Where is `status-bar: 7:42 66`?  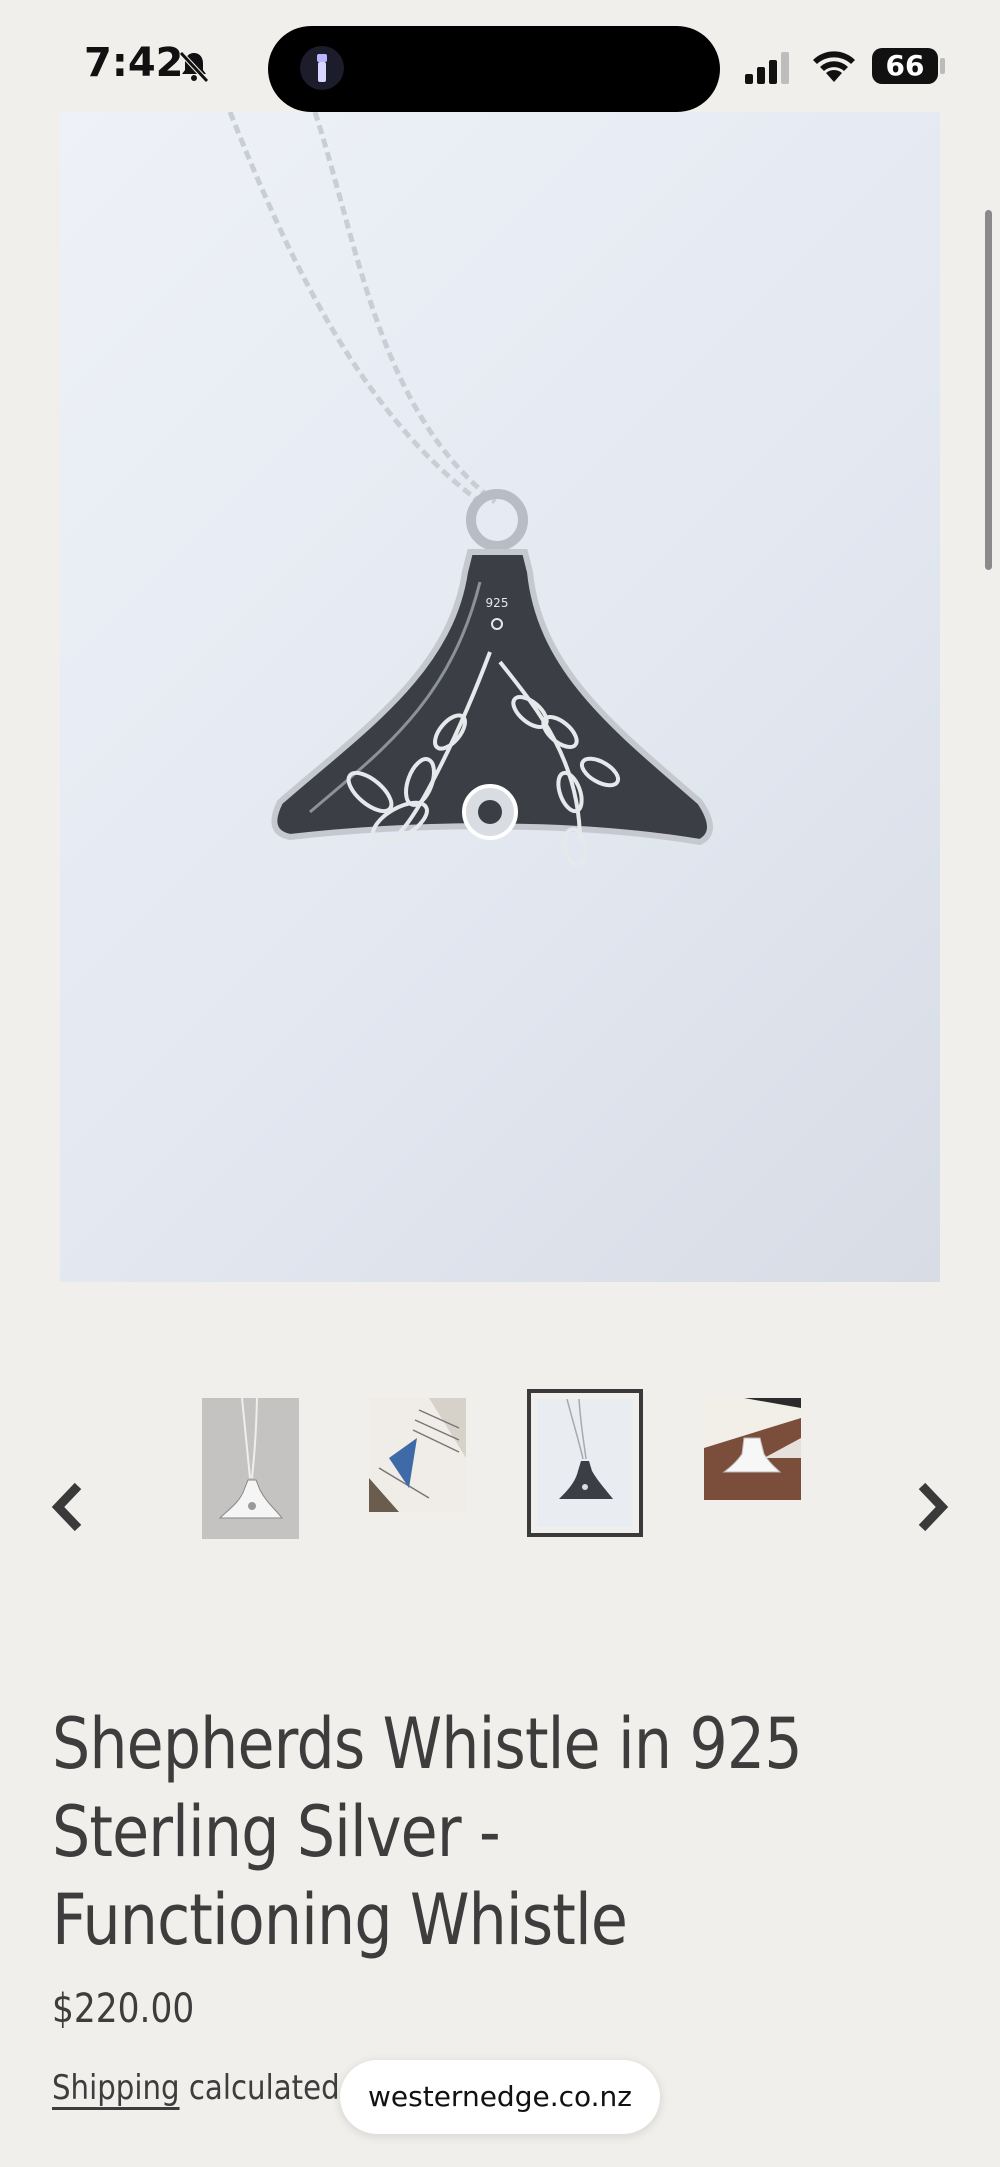 status-bar: 7:42 66 is located at coordinates (500, 56).